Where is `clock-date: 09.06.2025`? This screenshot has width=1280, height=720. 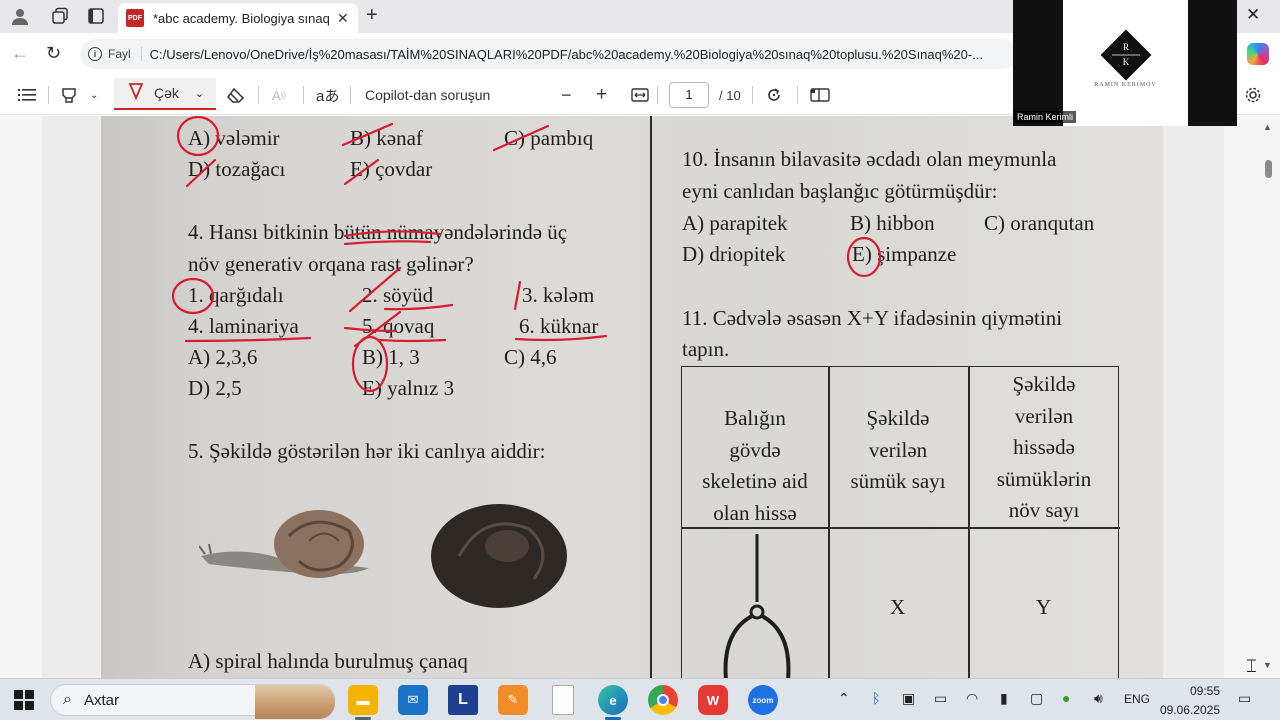
clock-date: 09.06.2025 is located at coordinates (1185, 710).